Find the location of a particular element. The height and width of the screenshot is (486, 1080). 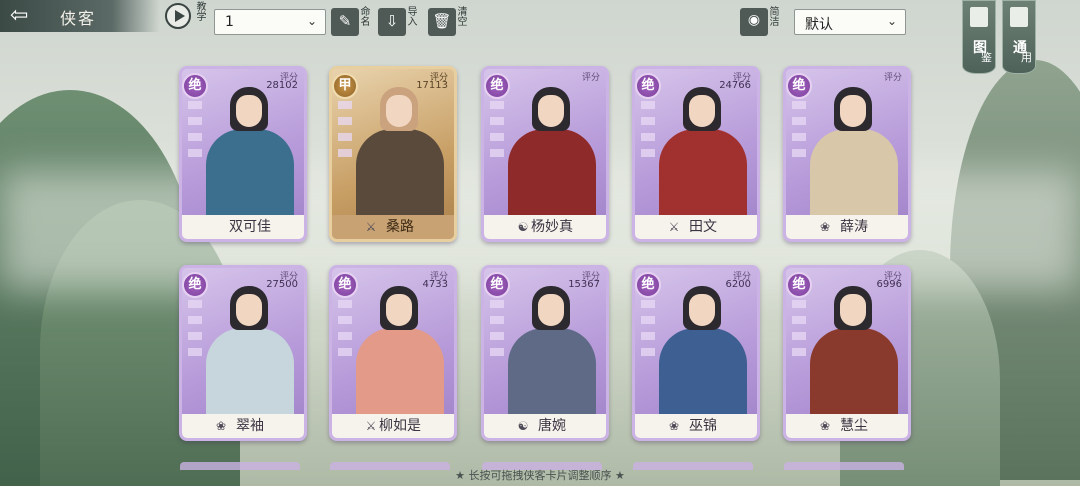

trash-icon: 🗑 is located at coordinates (442, 21).